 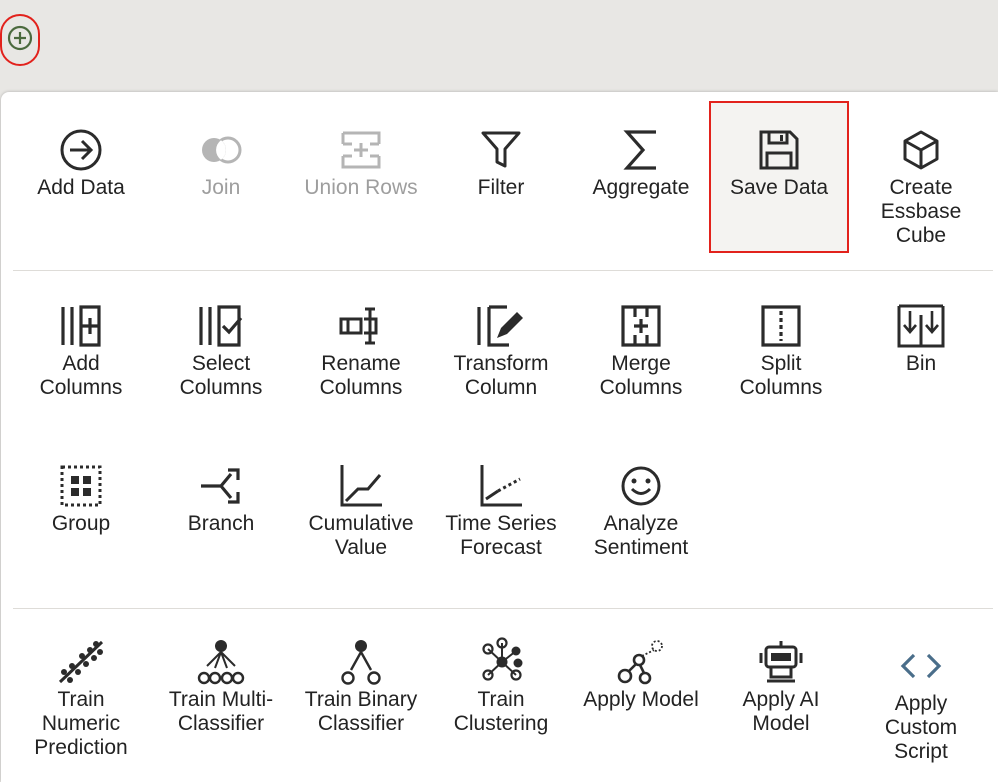 I want to click on union-rows-icon, so click(x=361, y=150).